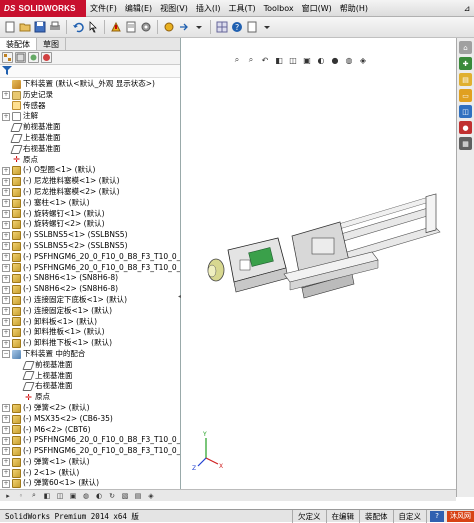 The image size is (474, 523). What do you see at coordinates (90, 430) in the screenshot?
I see `tree-item: + (-) M6<2> (CBT6)` at bounding box center [90, 430].